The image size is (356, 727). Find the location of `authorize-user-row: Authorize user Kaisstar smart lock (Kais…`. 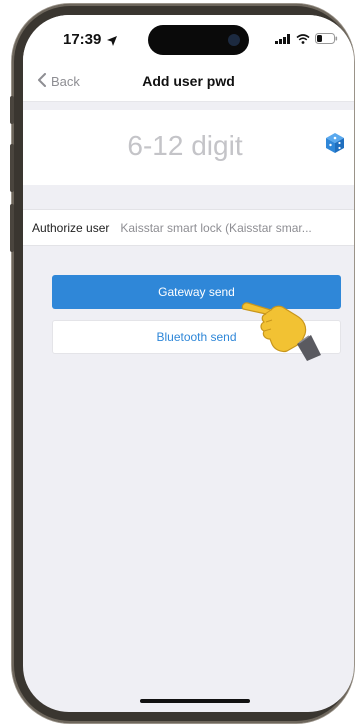

authorize-user-row: Authorize user Kaisstar smart lock (Kais… is located at coordinates (188, 227).